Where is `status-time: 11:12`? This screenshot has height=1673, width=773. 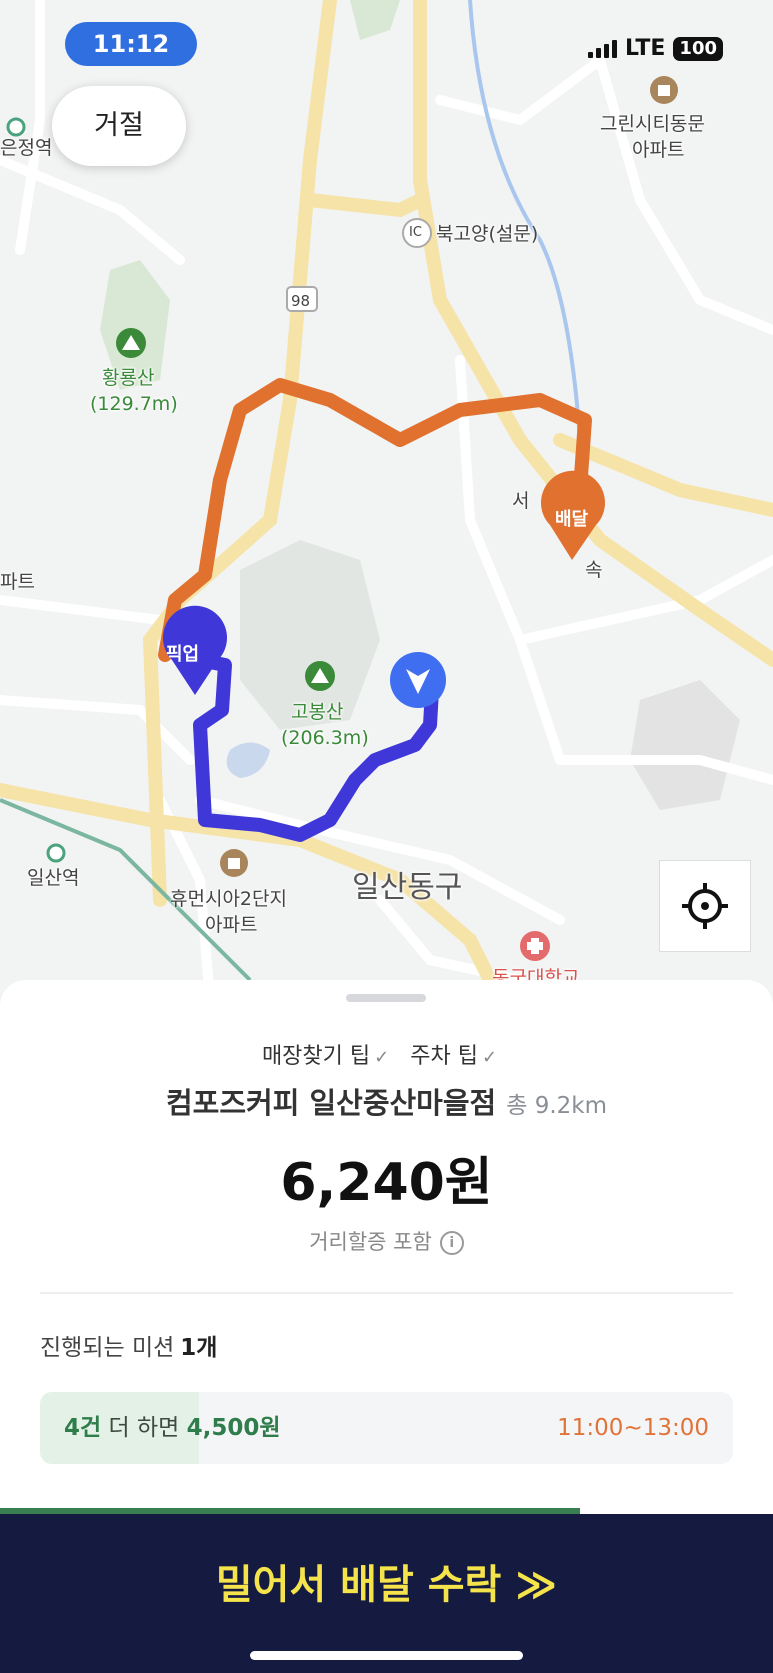 status-time: 11:12 is located at coordinates (131, 44).